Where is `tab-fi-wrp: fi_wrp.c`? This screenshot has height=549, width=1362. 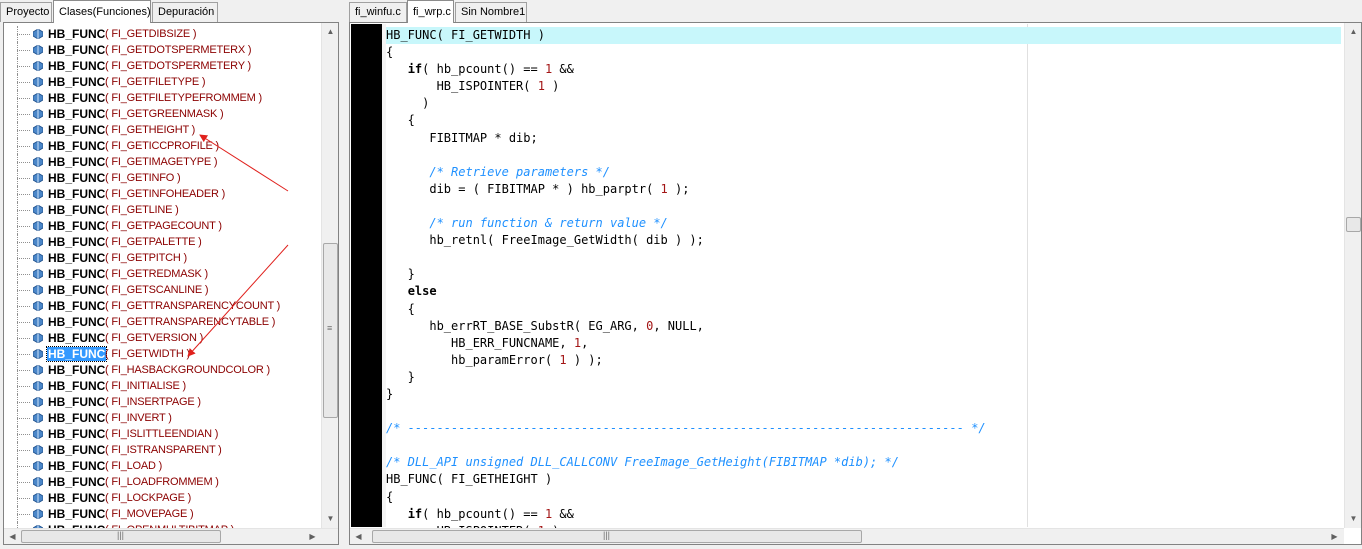 tab-fi-wrp: fi_wrp.c is located at coordinates (430, 11).